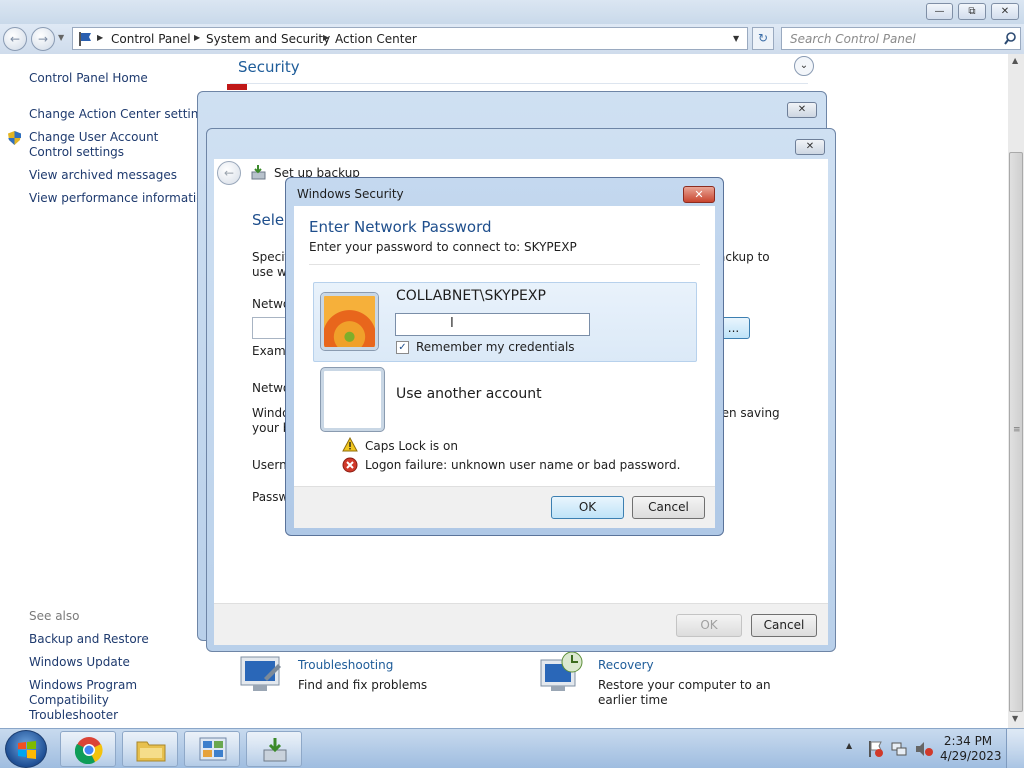  I want to click on nav-change-action-center-settings: Change Action Center settings, so click(120, 114).